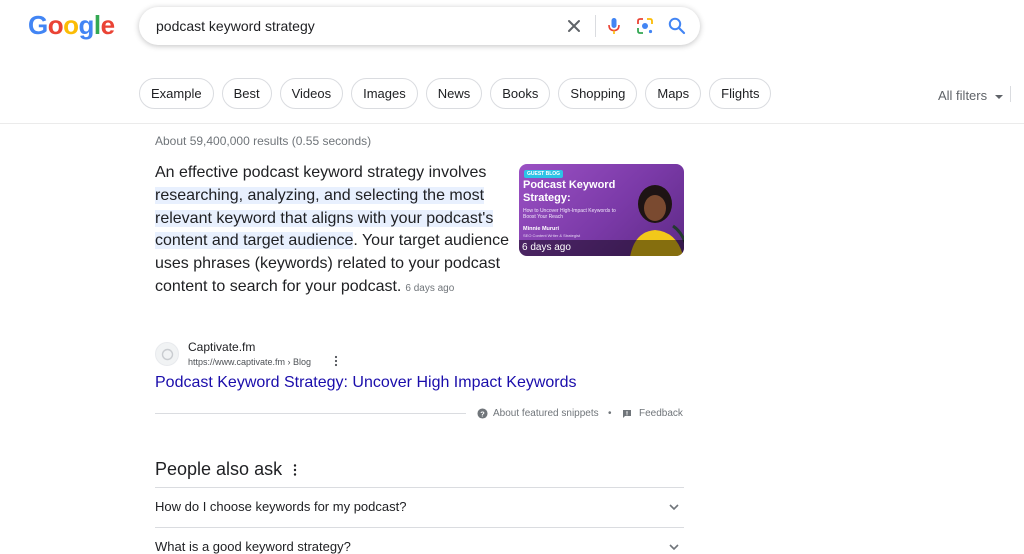  Describe the element at coordinates (311, 93) in the screenshot. I see `chip-videos: Videos` at that location.